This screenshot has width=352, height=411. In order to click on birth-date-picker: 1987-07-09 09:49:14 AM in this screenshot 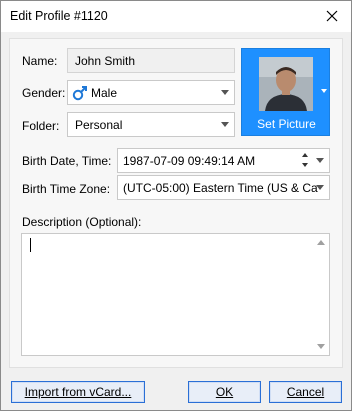, I will do `click(223, 160)`.